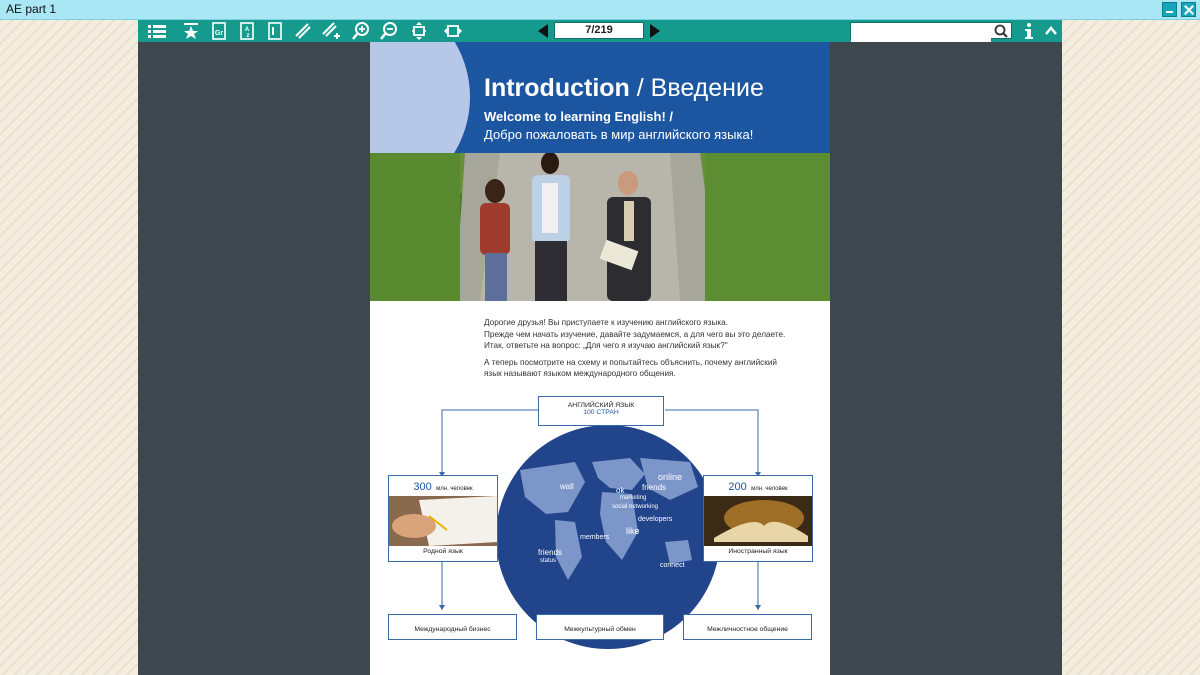 The width and height of the screenshot is (1200, 675). I want to click on info-icon, so click(1029, 31).